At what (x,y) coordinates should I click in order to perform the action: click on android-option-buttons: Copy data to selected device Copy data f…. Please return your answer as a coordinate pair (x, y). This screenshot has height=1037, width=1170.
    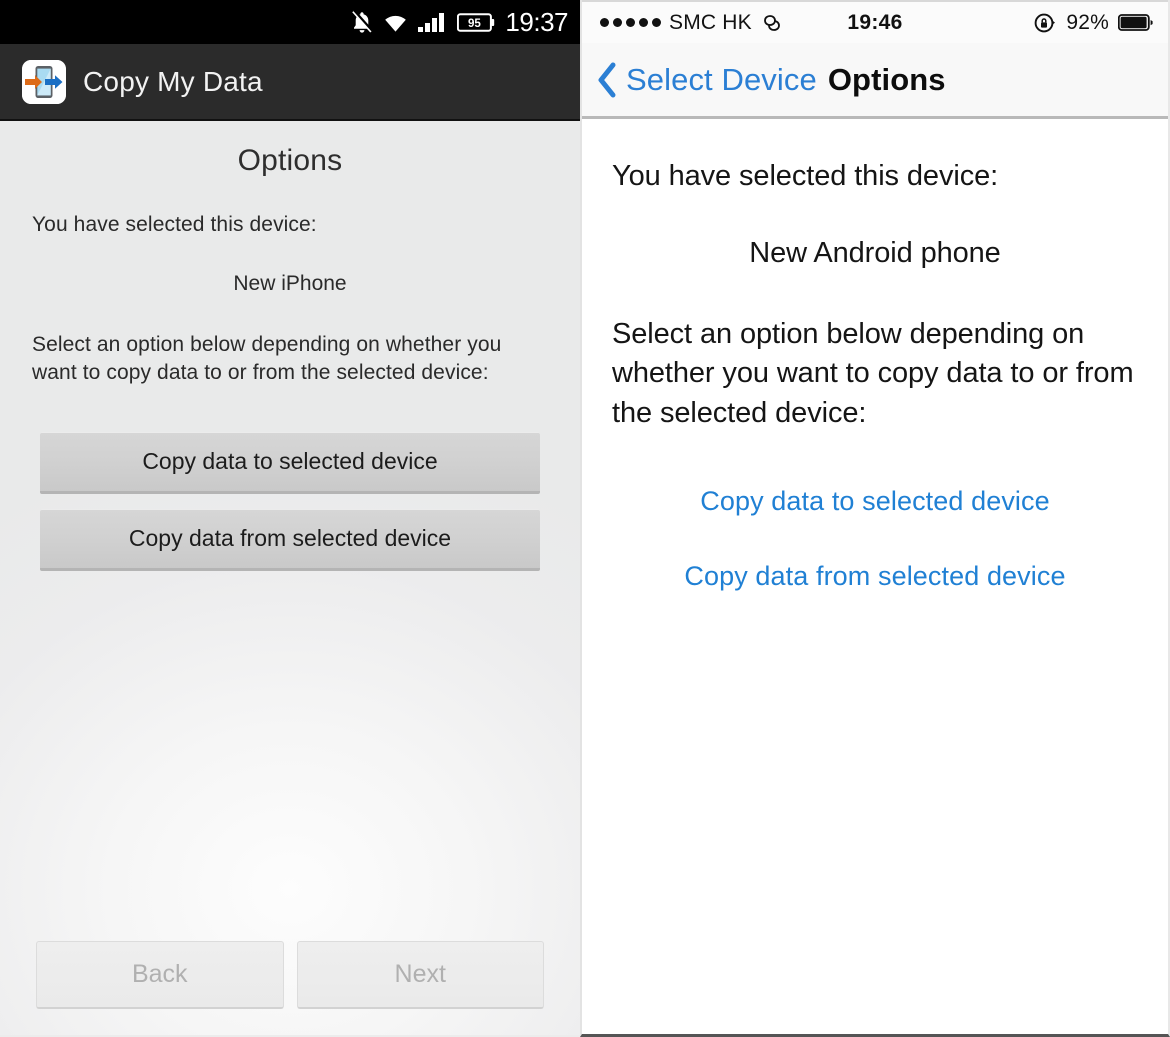
    Looking at the image, I should click on (290, 501).